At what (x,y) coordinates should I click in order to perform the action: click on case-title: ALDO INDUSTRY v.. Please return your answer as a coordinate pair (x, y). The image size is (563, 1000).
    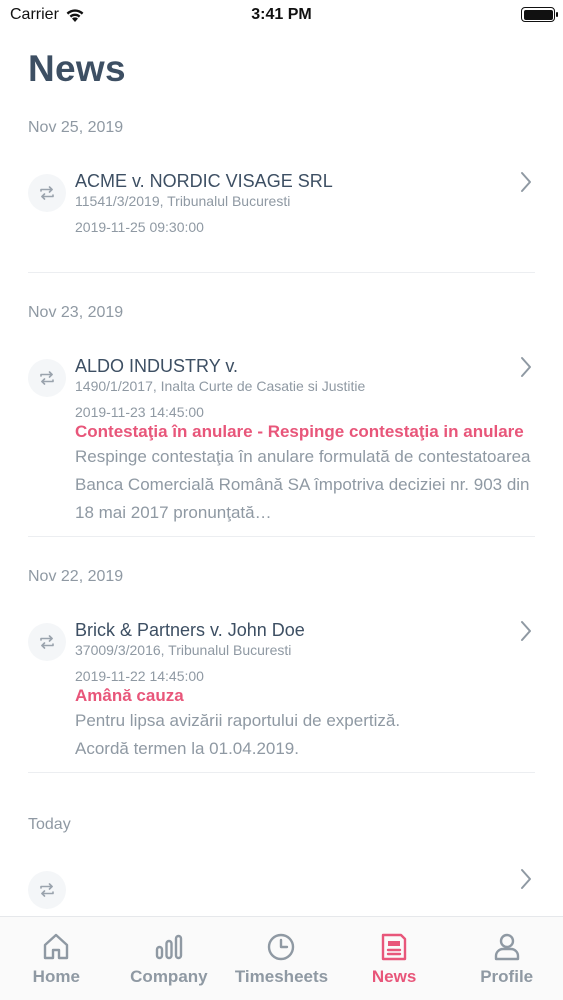
    Looking at the image, I should click on (157, 366).